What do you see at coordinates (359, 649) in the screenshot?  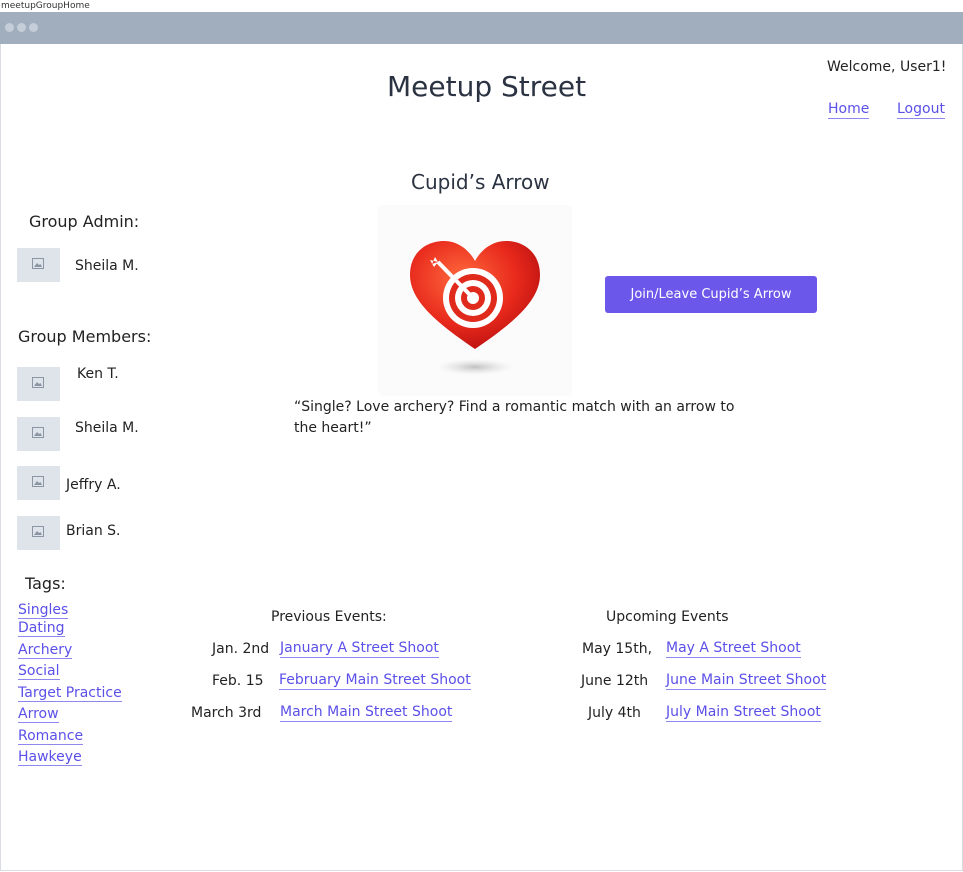 I see `event-link: January A Street Shoot` at bounding box center [359, 649].